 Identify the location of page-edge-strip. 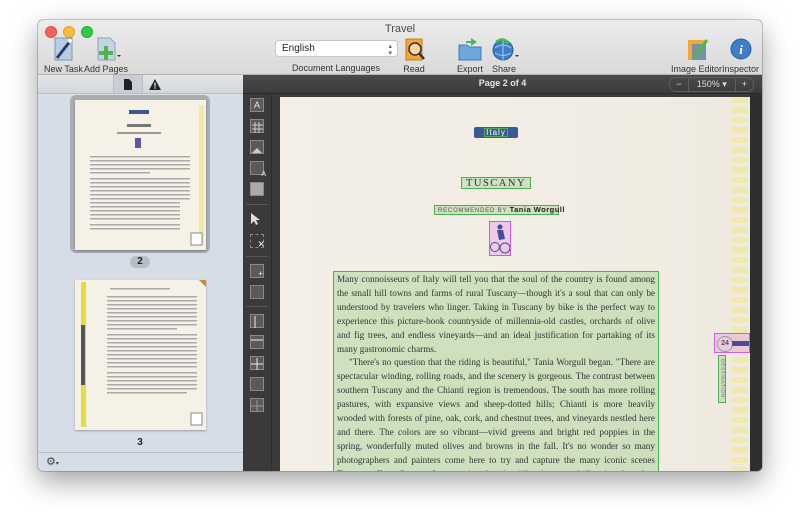
(740, 284).